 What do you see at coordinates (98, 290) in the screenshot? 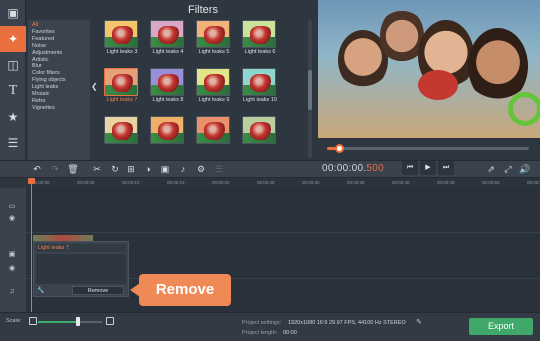
I see `remove-filter-button: Remove` at bounding box center [98, 290].